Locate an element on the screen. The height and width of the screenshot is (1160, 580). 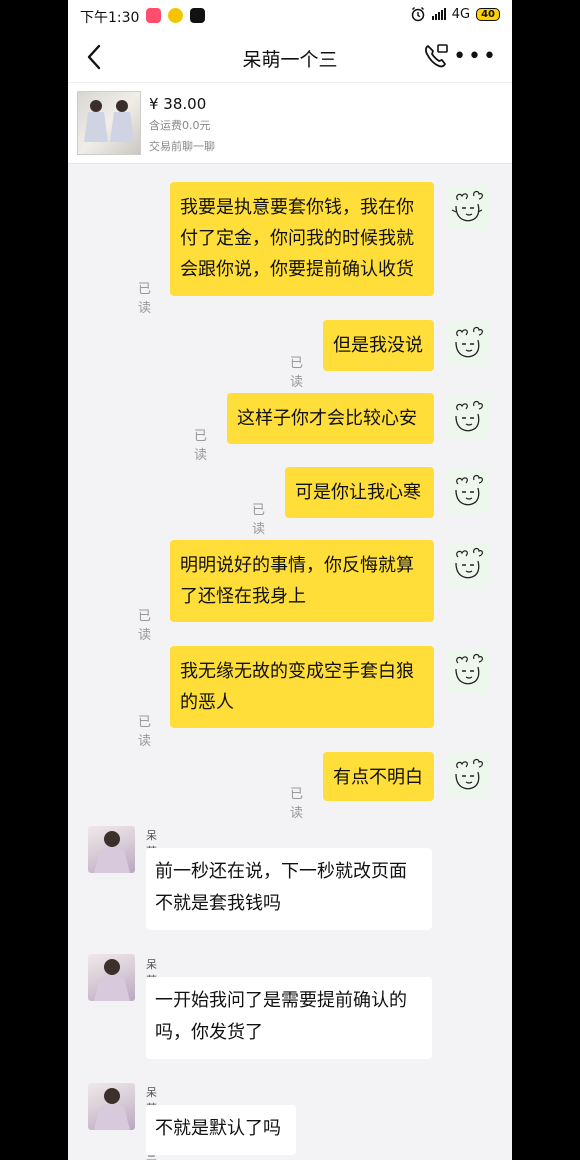
my-message-bubble: 但是我没说 is located at coordinates (378, 345).